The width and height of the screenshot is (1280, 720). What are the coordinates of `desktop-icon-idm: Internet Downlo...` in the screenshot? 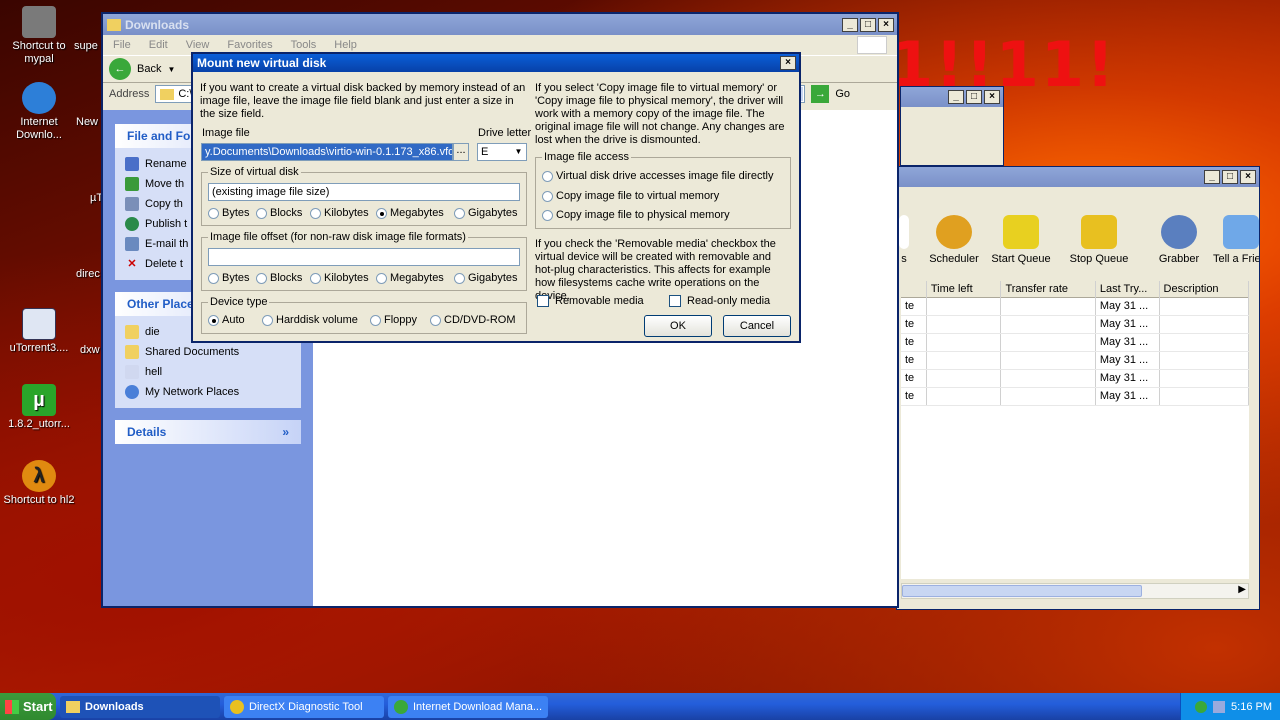 It's located at (39, 112).